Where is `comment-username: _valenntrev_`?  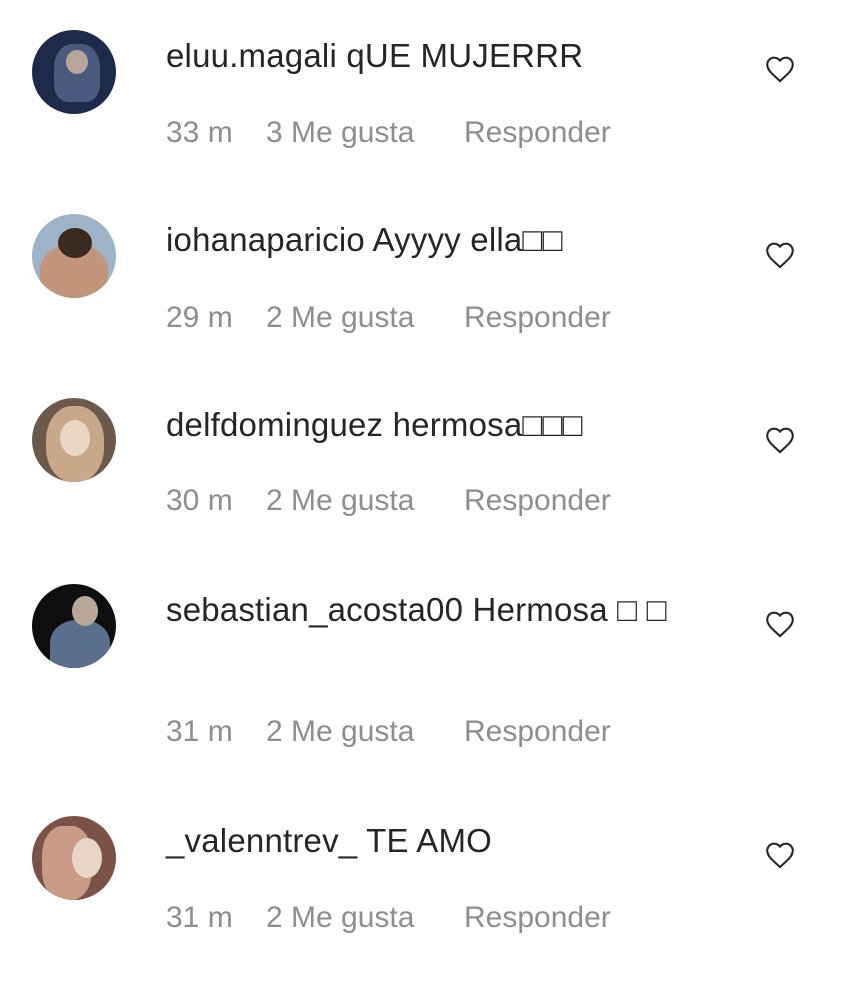 comment-username: _valenntrev_ is located at coordinates (261, 840).